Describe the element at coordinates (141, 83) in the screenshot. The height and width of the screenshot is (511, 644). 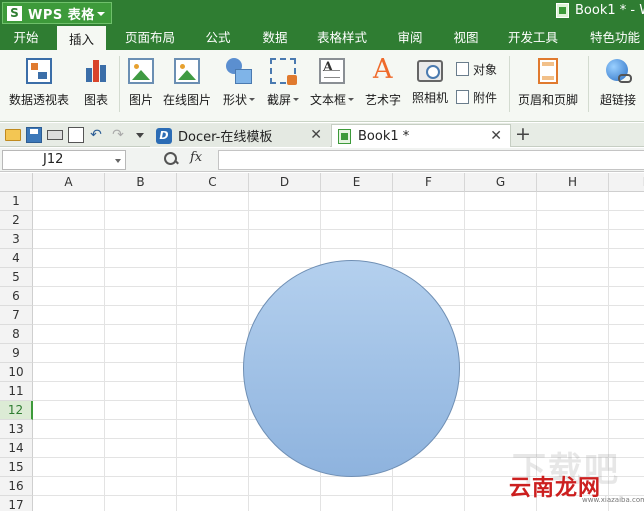
I see `picture-button: 图片` at that location.